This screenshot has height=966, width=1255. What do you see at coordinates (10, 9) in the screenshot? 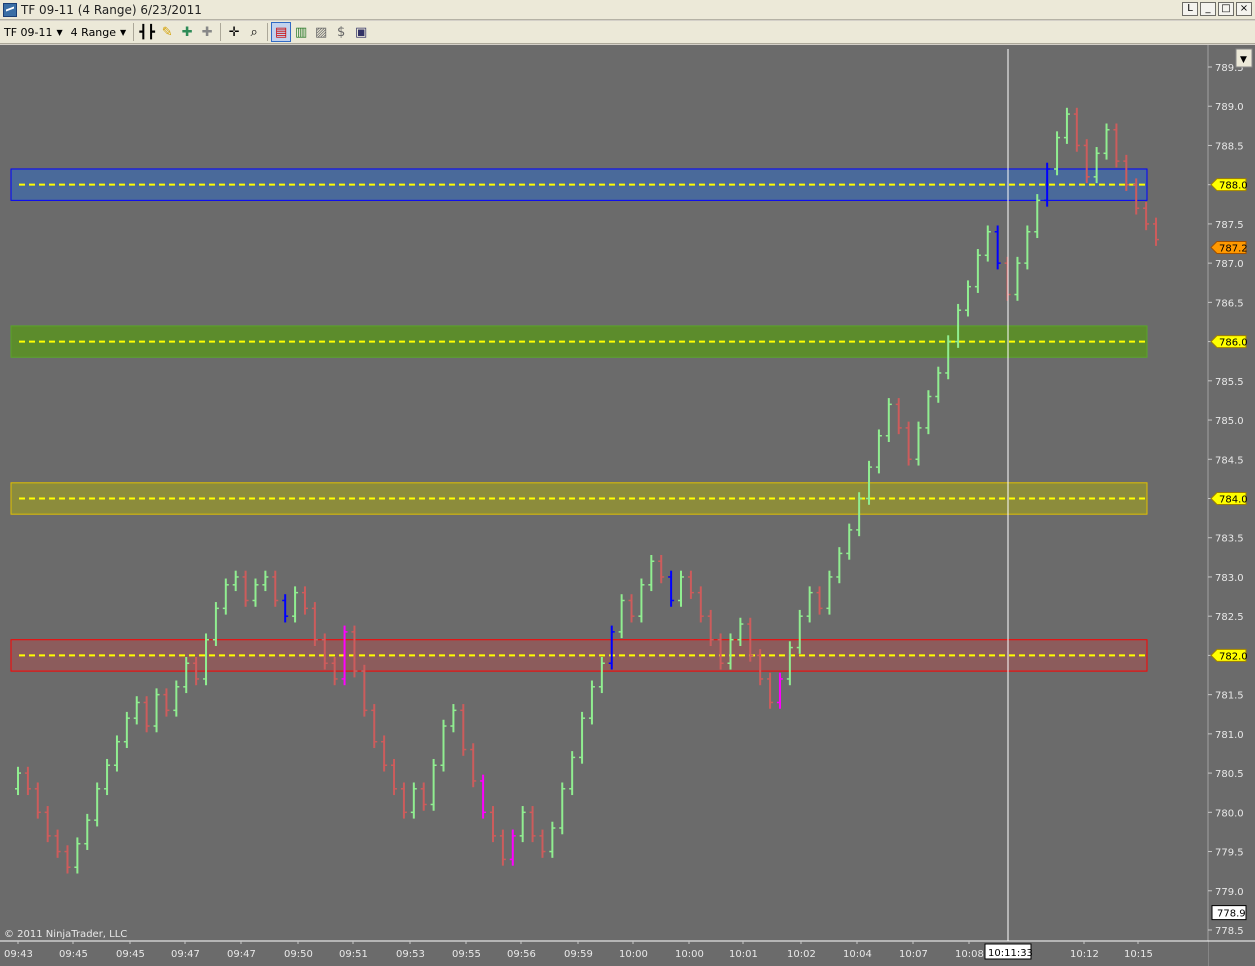
I see `app-icon` at bounding box center [10, 9].